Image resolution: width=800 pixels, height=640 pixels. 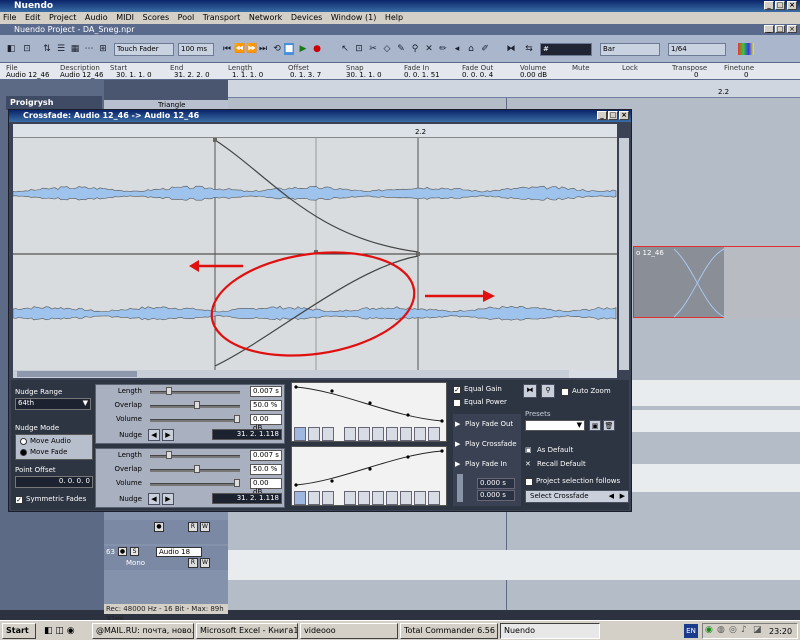 I want to click on close-button: ×, so click(x=792, y=5).